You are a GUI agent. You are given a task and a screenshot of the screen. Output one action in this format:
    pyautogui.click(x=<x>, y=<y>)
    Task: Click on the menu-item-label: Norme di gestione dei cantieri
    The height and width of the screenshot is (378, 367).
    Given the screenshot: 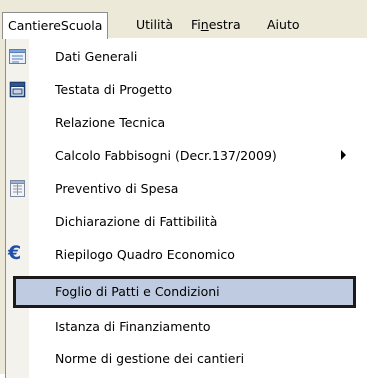 What is the action you would take?
    pyautogui.click(x=150, y=358)
    